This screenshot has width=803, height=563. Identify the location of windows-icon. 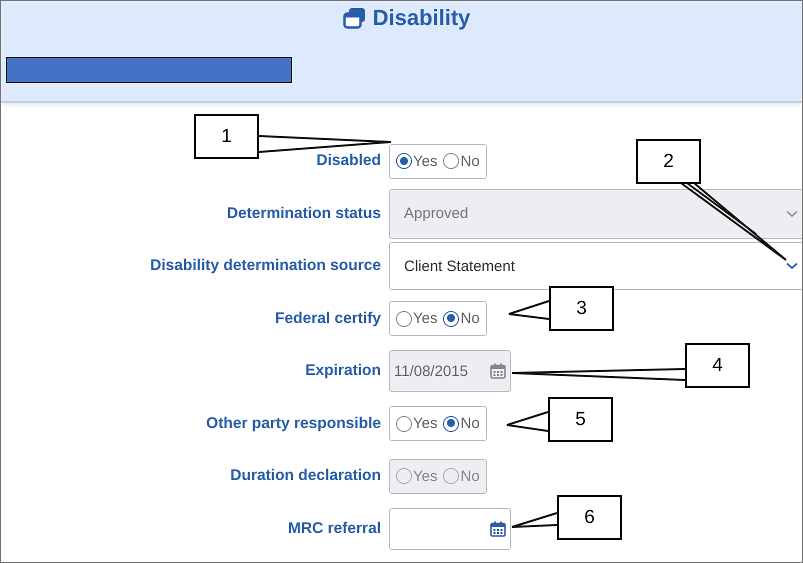
(354, 18).